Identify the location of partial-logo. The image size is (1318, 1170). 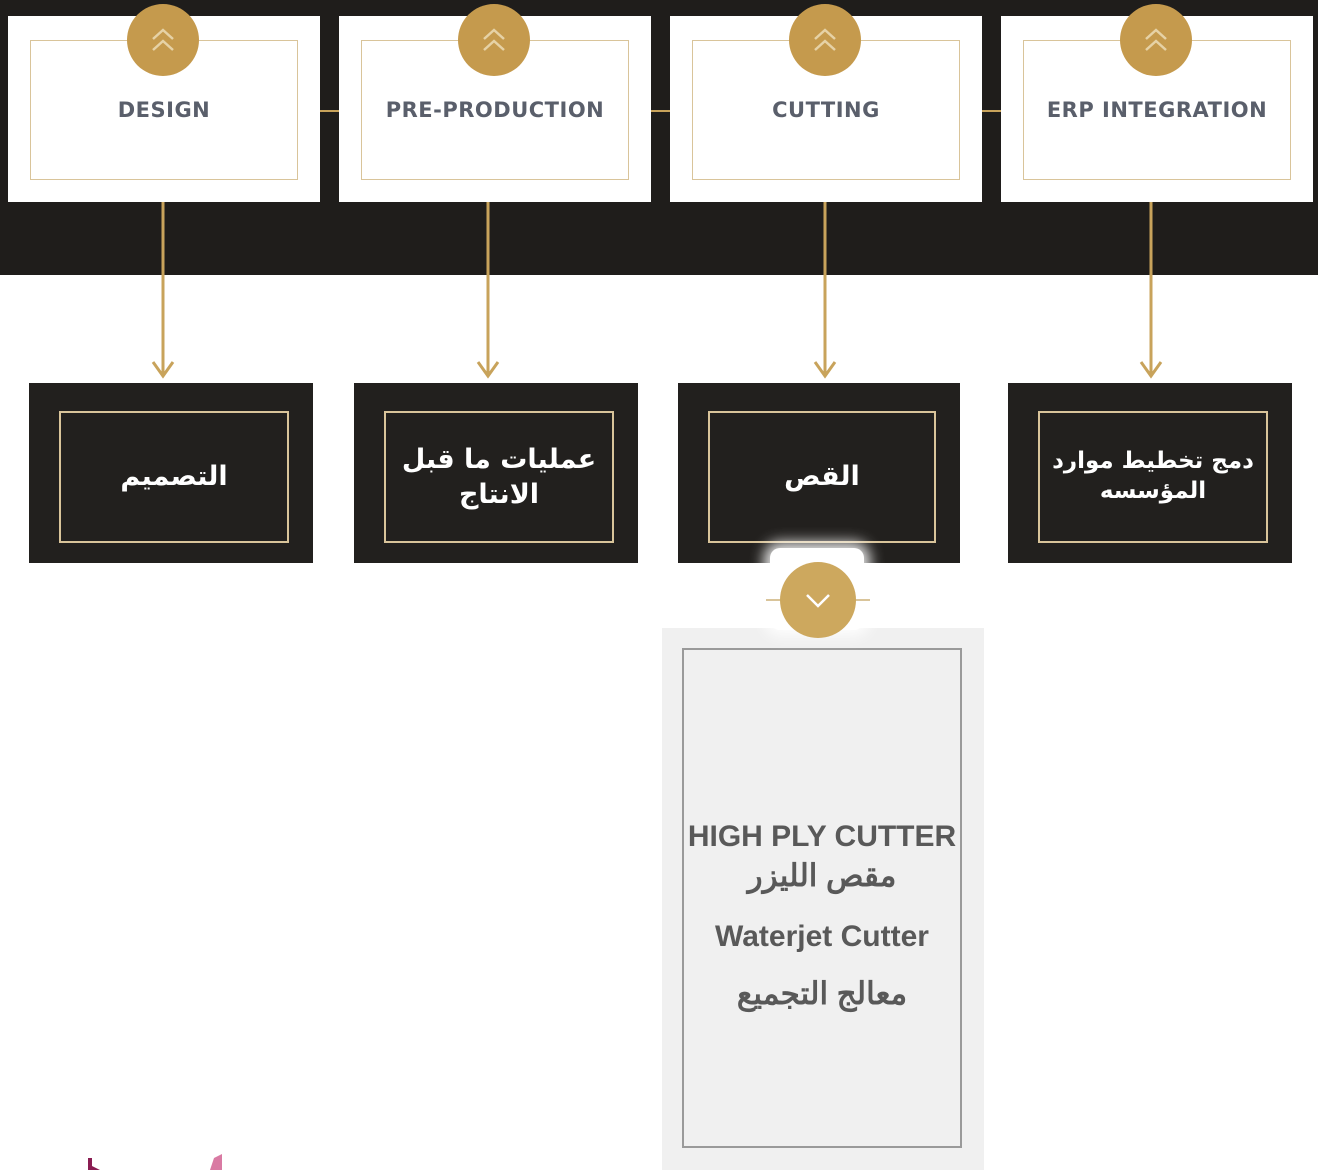
(155, 1162).